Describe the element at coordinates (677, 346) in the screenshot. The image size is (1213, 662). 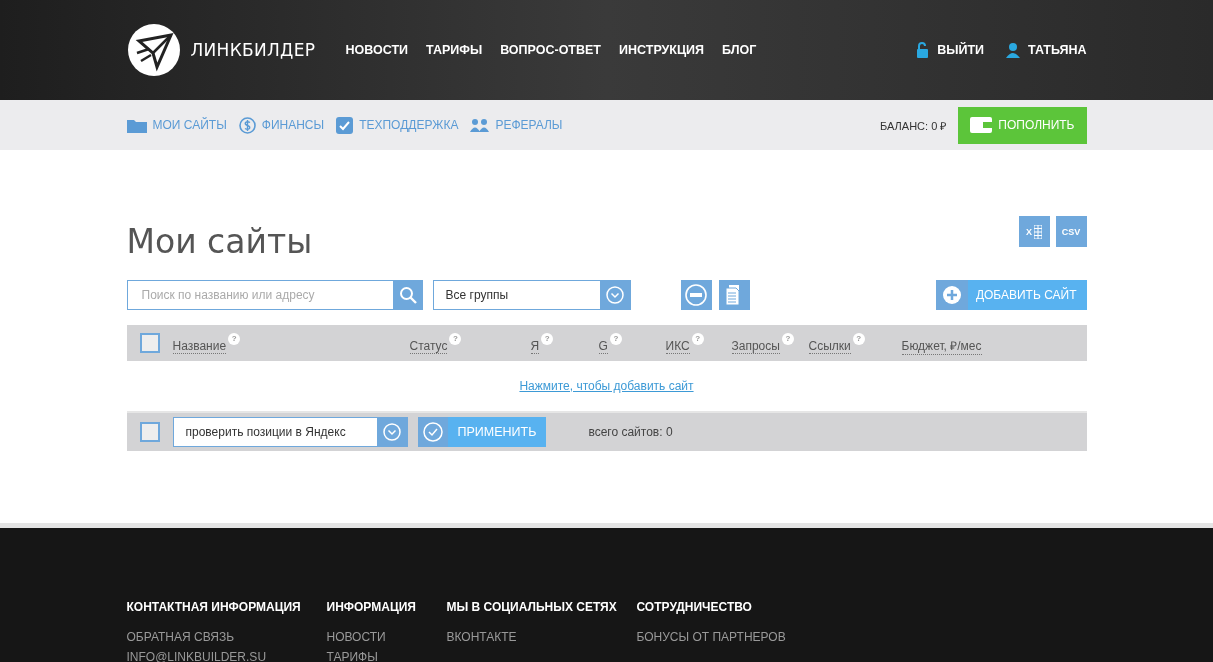
I see `column-header: ИКС` at that location.